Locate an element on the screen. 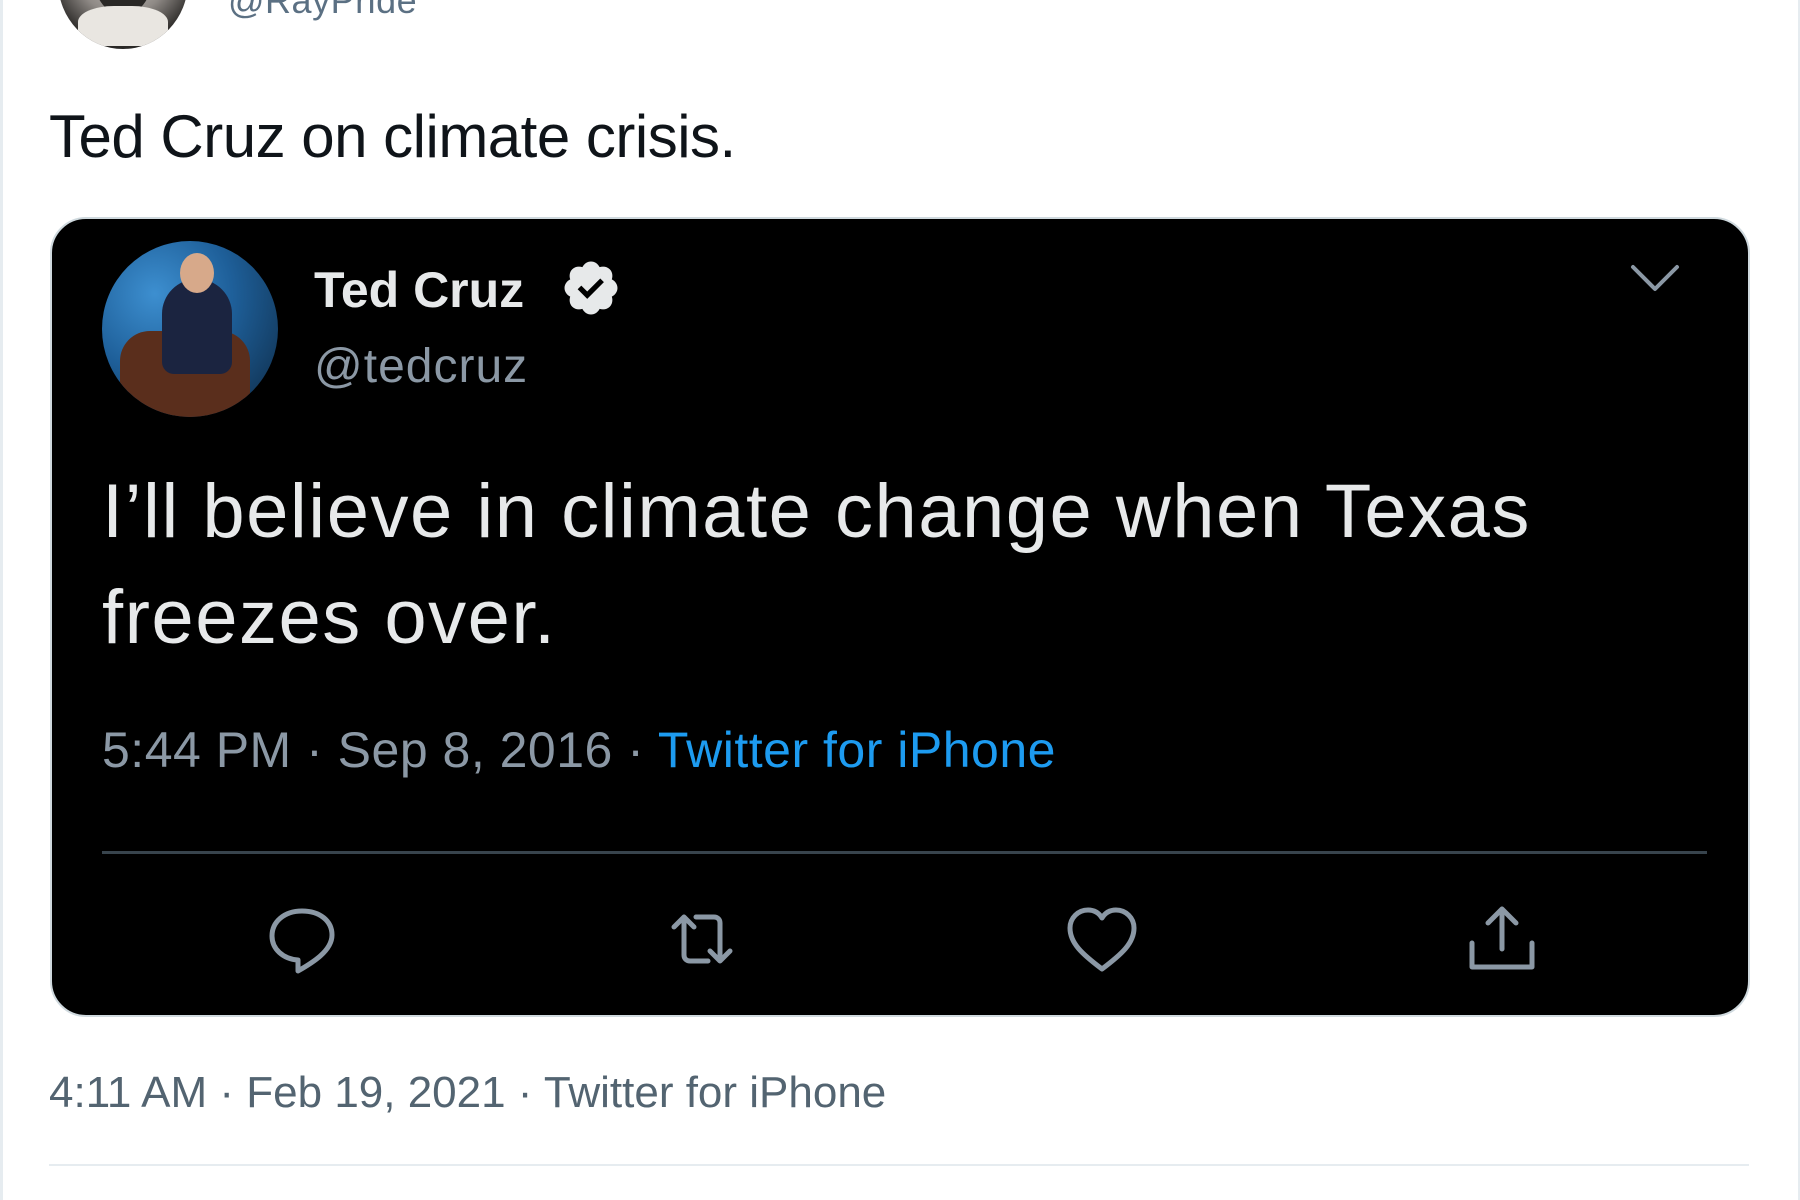 The height and width of the screenshot is (1200, 1800). quoted-display-name: Ted Cruz is located at coordinates (419, 290).